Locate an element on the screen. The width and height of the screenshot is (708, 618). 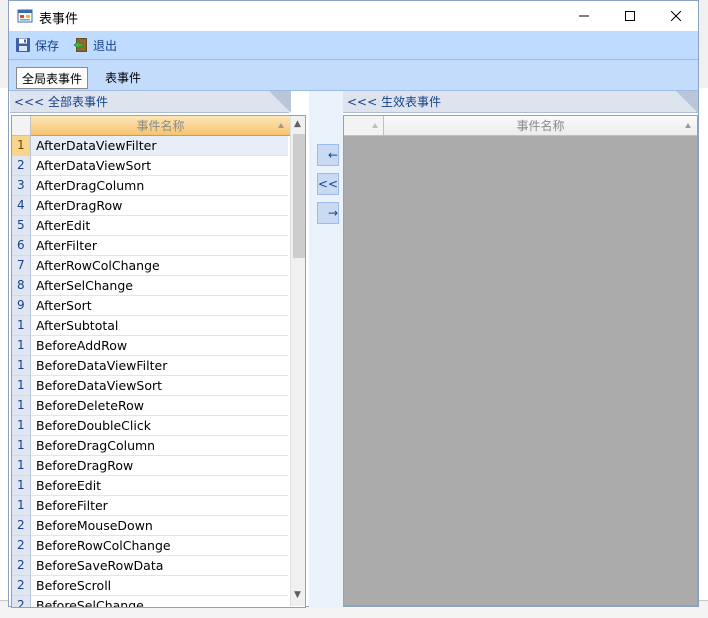
scroll-up-icon: ▲ is located at coordinates (297, 124).